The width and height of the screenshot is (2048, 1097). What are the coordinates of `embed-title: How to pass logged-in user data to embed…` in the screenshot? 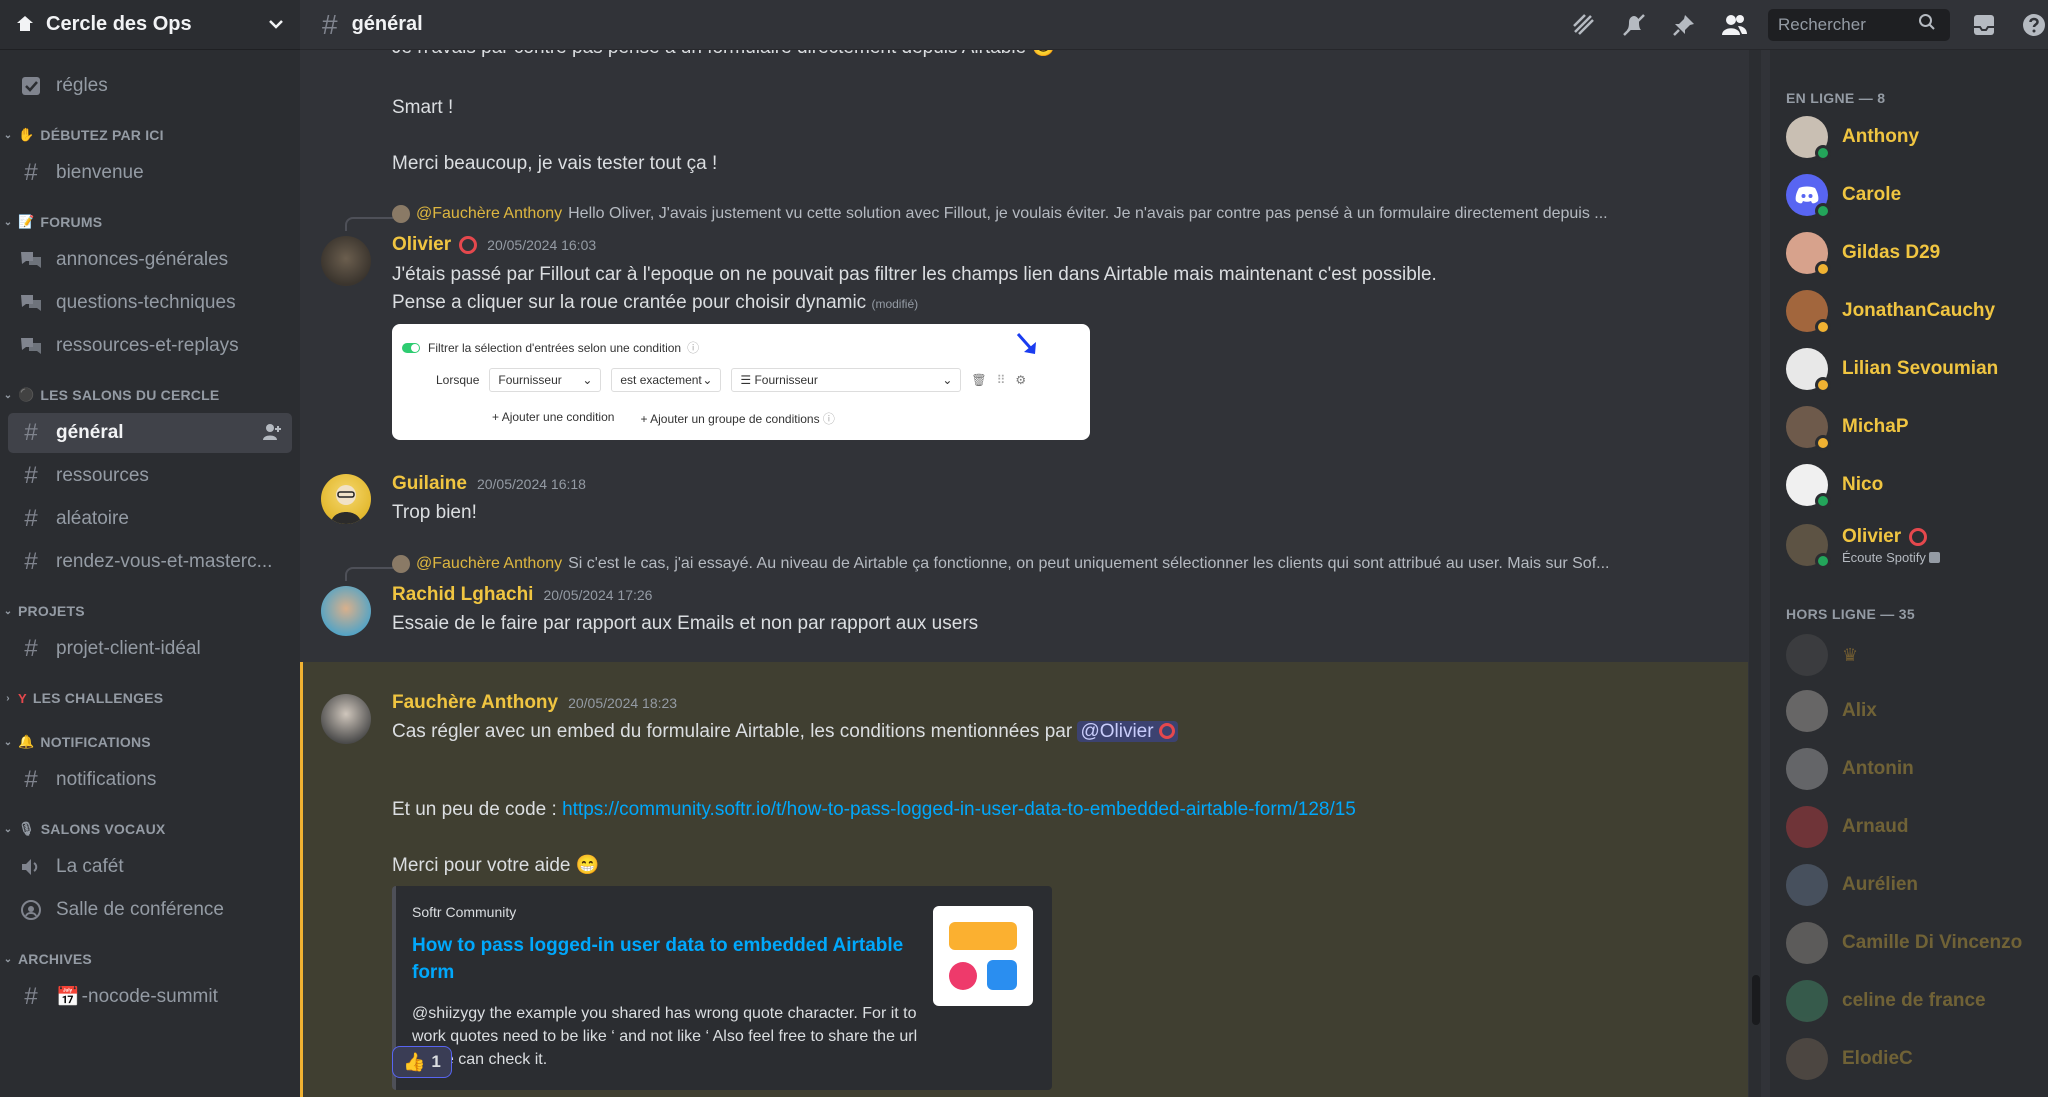 It's located at (662, 959).